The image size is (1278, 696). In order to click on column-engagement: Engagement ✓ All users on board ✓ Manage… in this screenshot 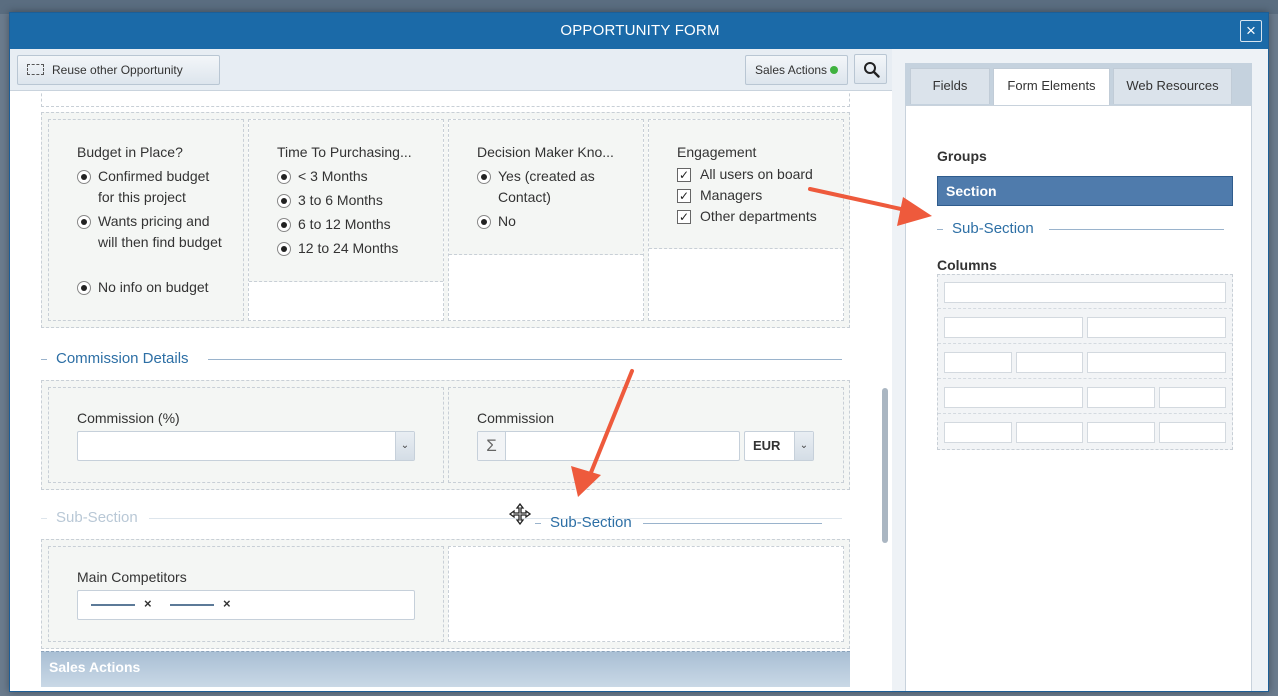, I will do `click(746, 220)`.